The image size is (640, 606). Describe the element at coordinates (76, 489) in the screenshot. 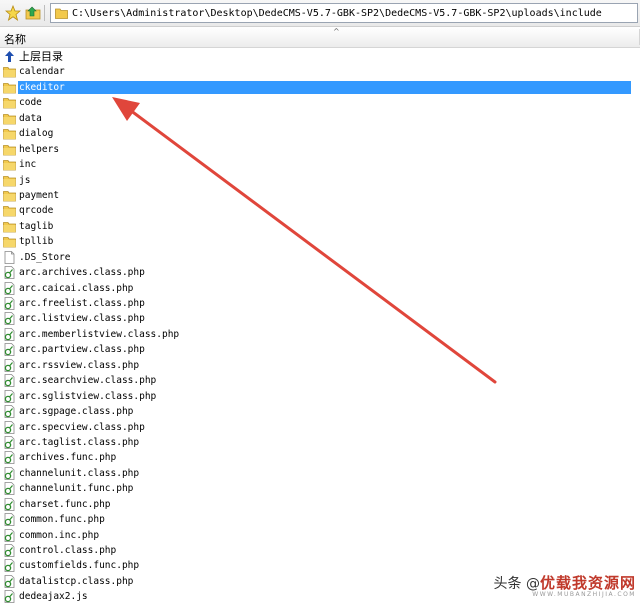

I see `item-label: channelunit.func.php` at that location.